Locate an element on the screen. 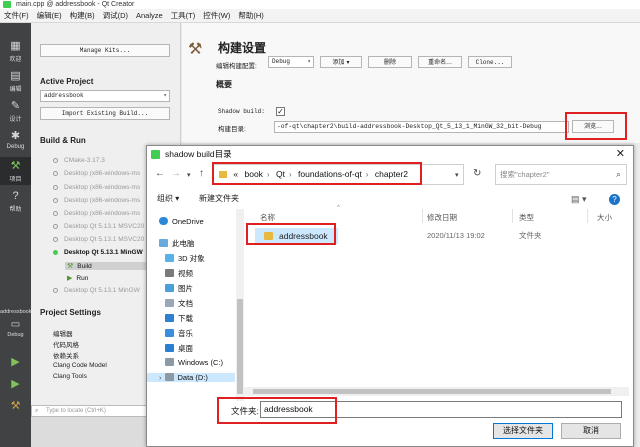  close-icon: ✕ is located at coordinates (620, 154).